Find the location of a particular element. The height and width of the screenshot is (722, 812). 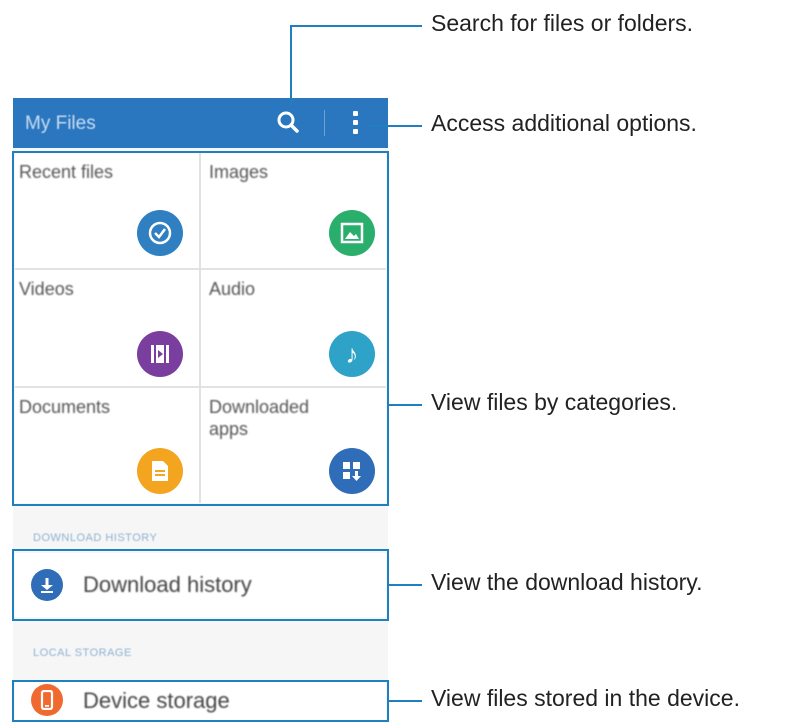

search-callout: Search for files or folders. is located at coordinates (562, 23).